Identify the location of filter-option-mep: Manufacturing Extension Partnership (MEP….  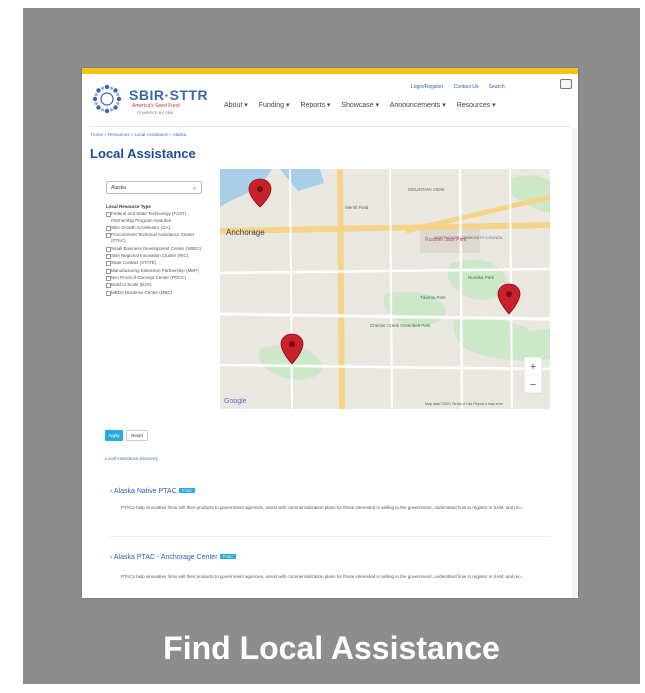
(157, 271).